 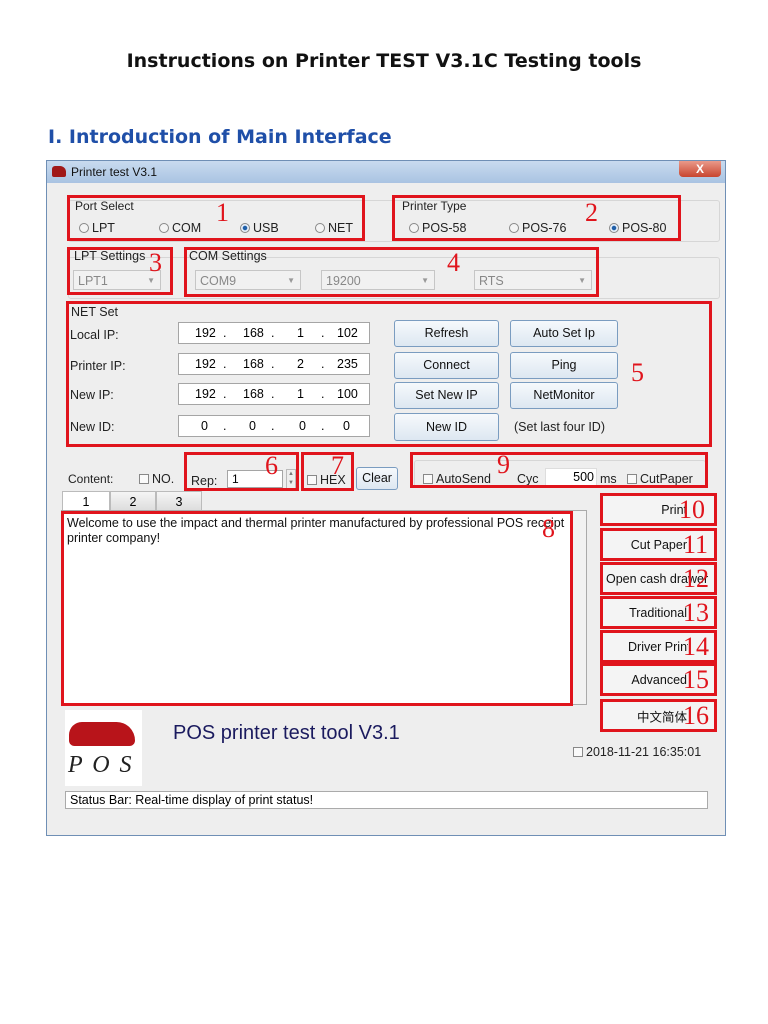 I want to click on annotation-number-13: 13, so click(x=696, y=612).